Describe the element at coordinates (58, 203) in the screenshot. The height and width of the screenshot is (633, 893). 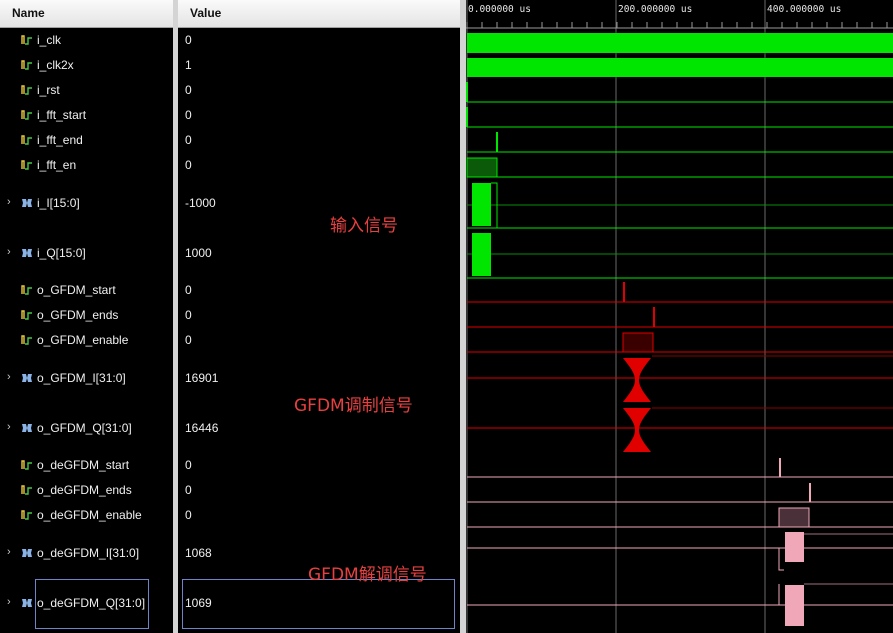
I see `signal-name: i_I[15:0]` at that location.